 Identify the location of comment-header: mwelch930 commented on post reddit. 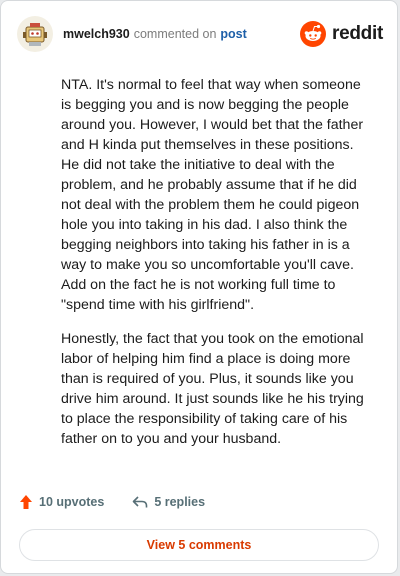
(200, 34).